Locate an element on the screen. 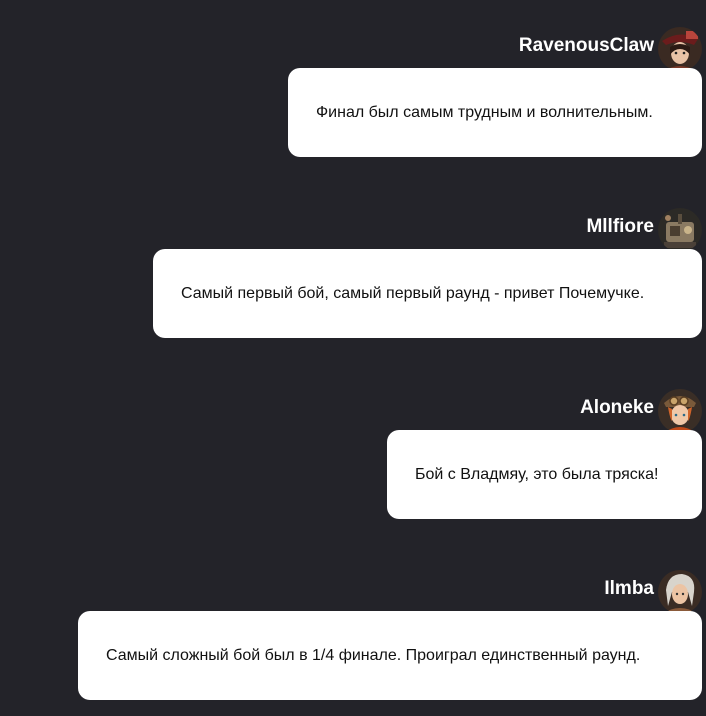  chat-message: Aloneke Бой с Владмяу, это была тряска! is located at coordinates (544, 452).